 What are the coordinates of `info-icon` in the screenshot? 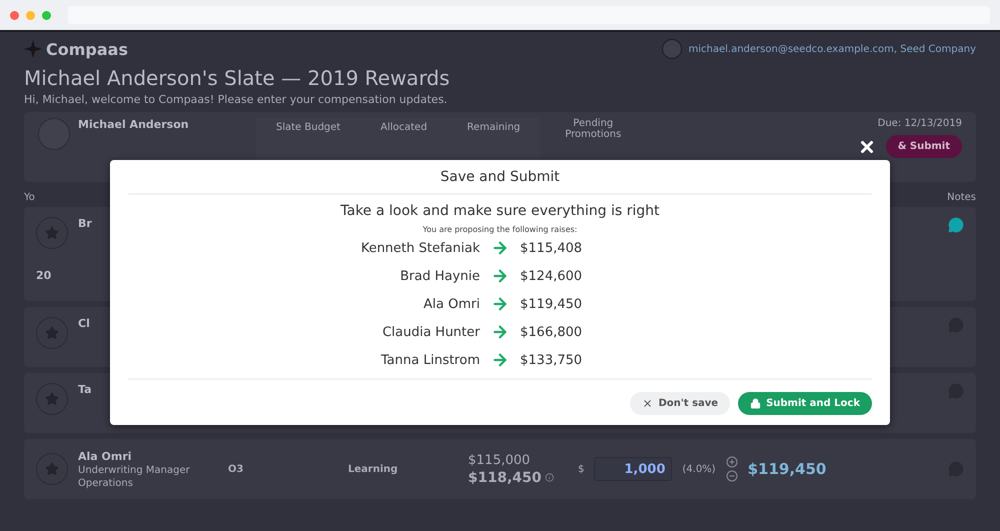 It's located at (549, 477).